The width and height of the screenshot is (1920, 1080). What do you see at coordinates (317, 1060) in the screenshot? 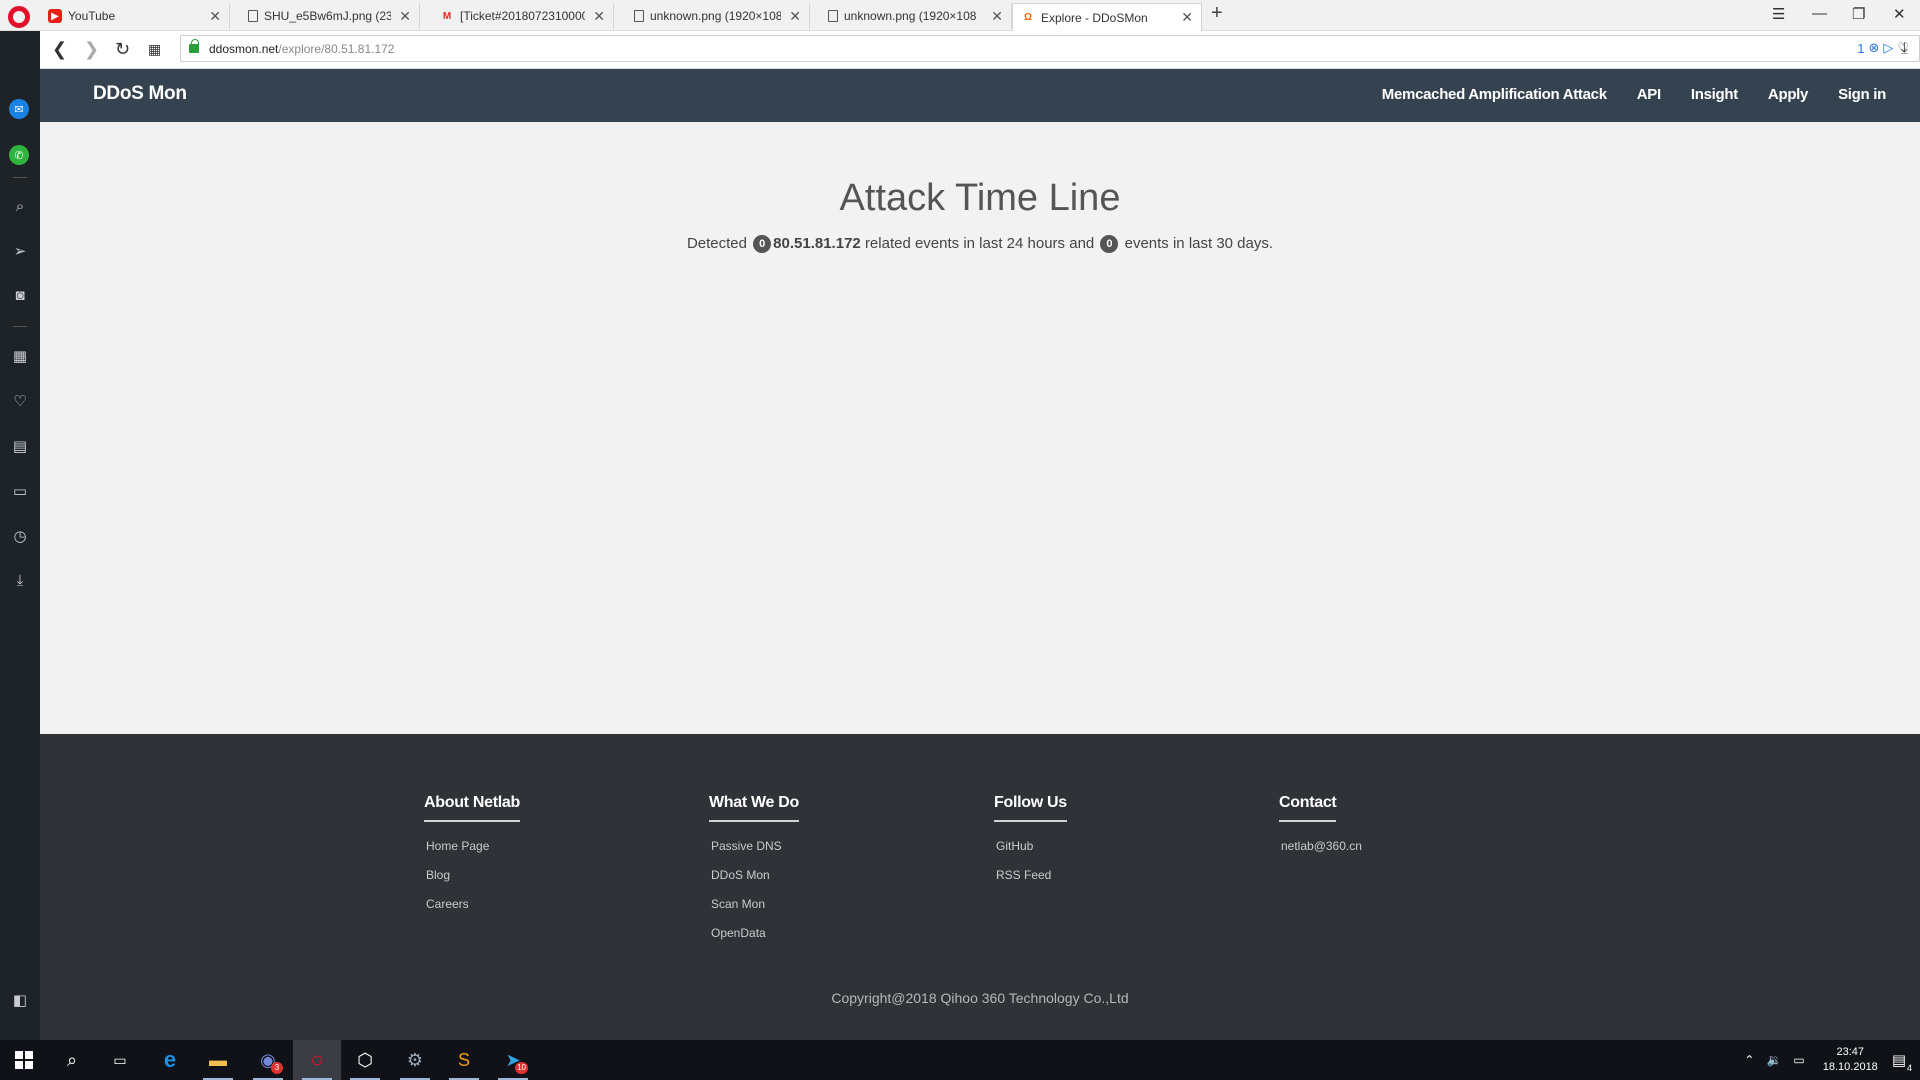
I see `opera-taskbar-icon: ○` at bounding box center [317, 1060].